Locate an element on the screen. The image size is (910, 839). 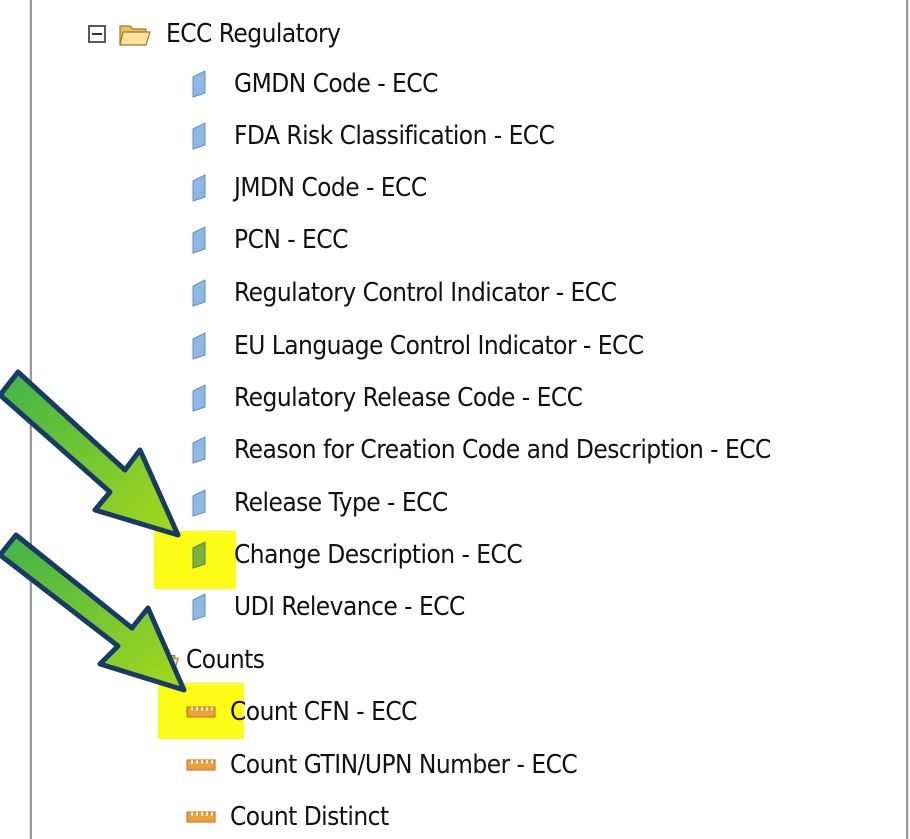
item-label: Change Description - ECC is located at coordinates (378, 555).